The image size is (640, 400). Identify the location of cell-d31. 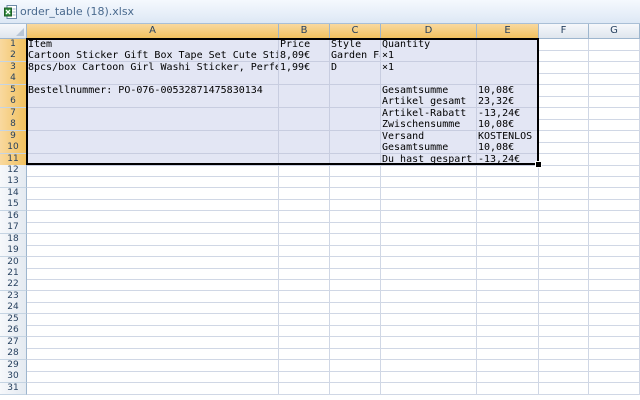
(429, 388).